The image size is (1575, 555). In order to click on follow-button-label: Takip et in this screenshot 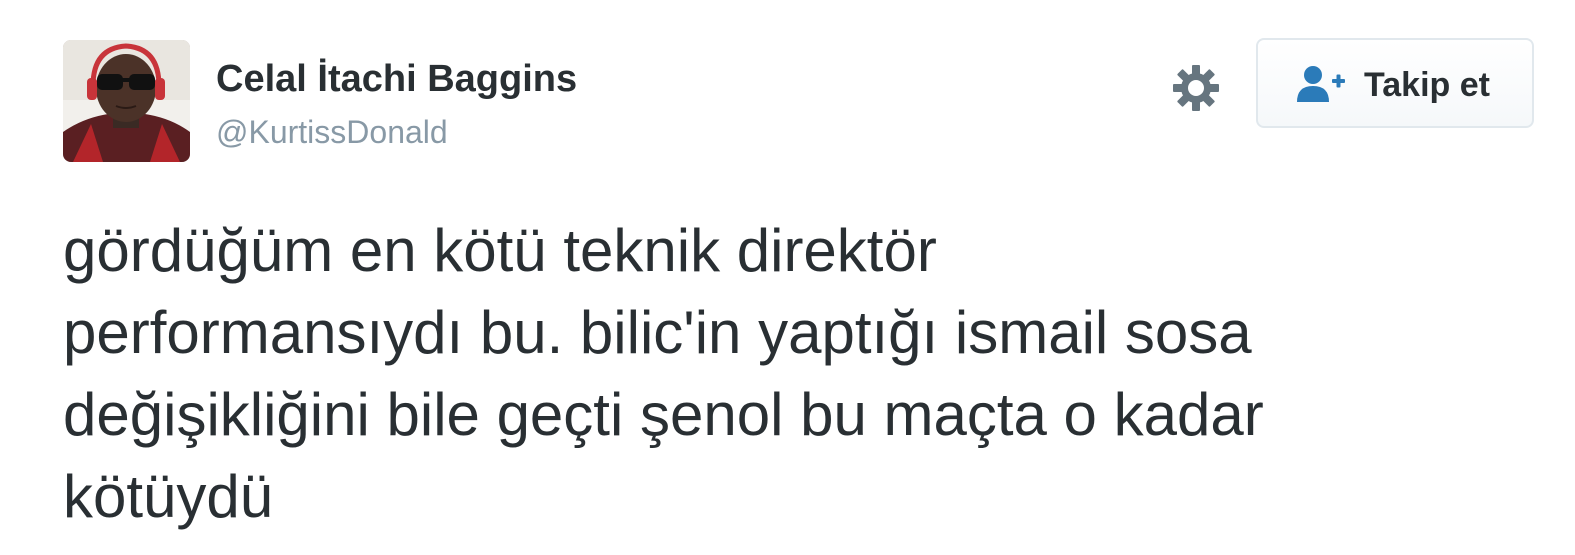, I will do `click(1427, 85)`.